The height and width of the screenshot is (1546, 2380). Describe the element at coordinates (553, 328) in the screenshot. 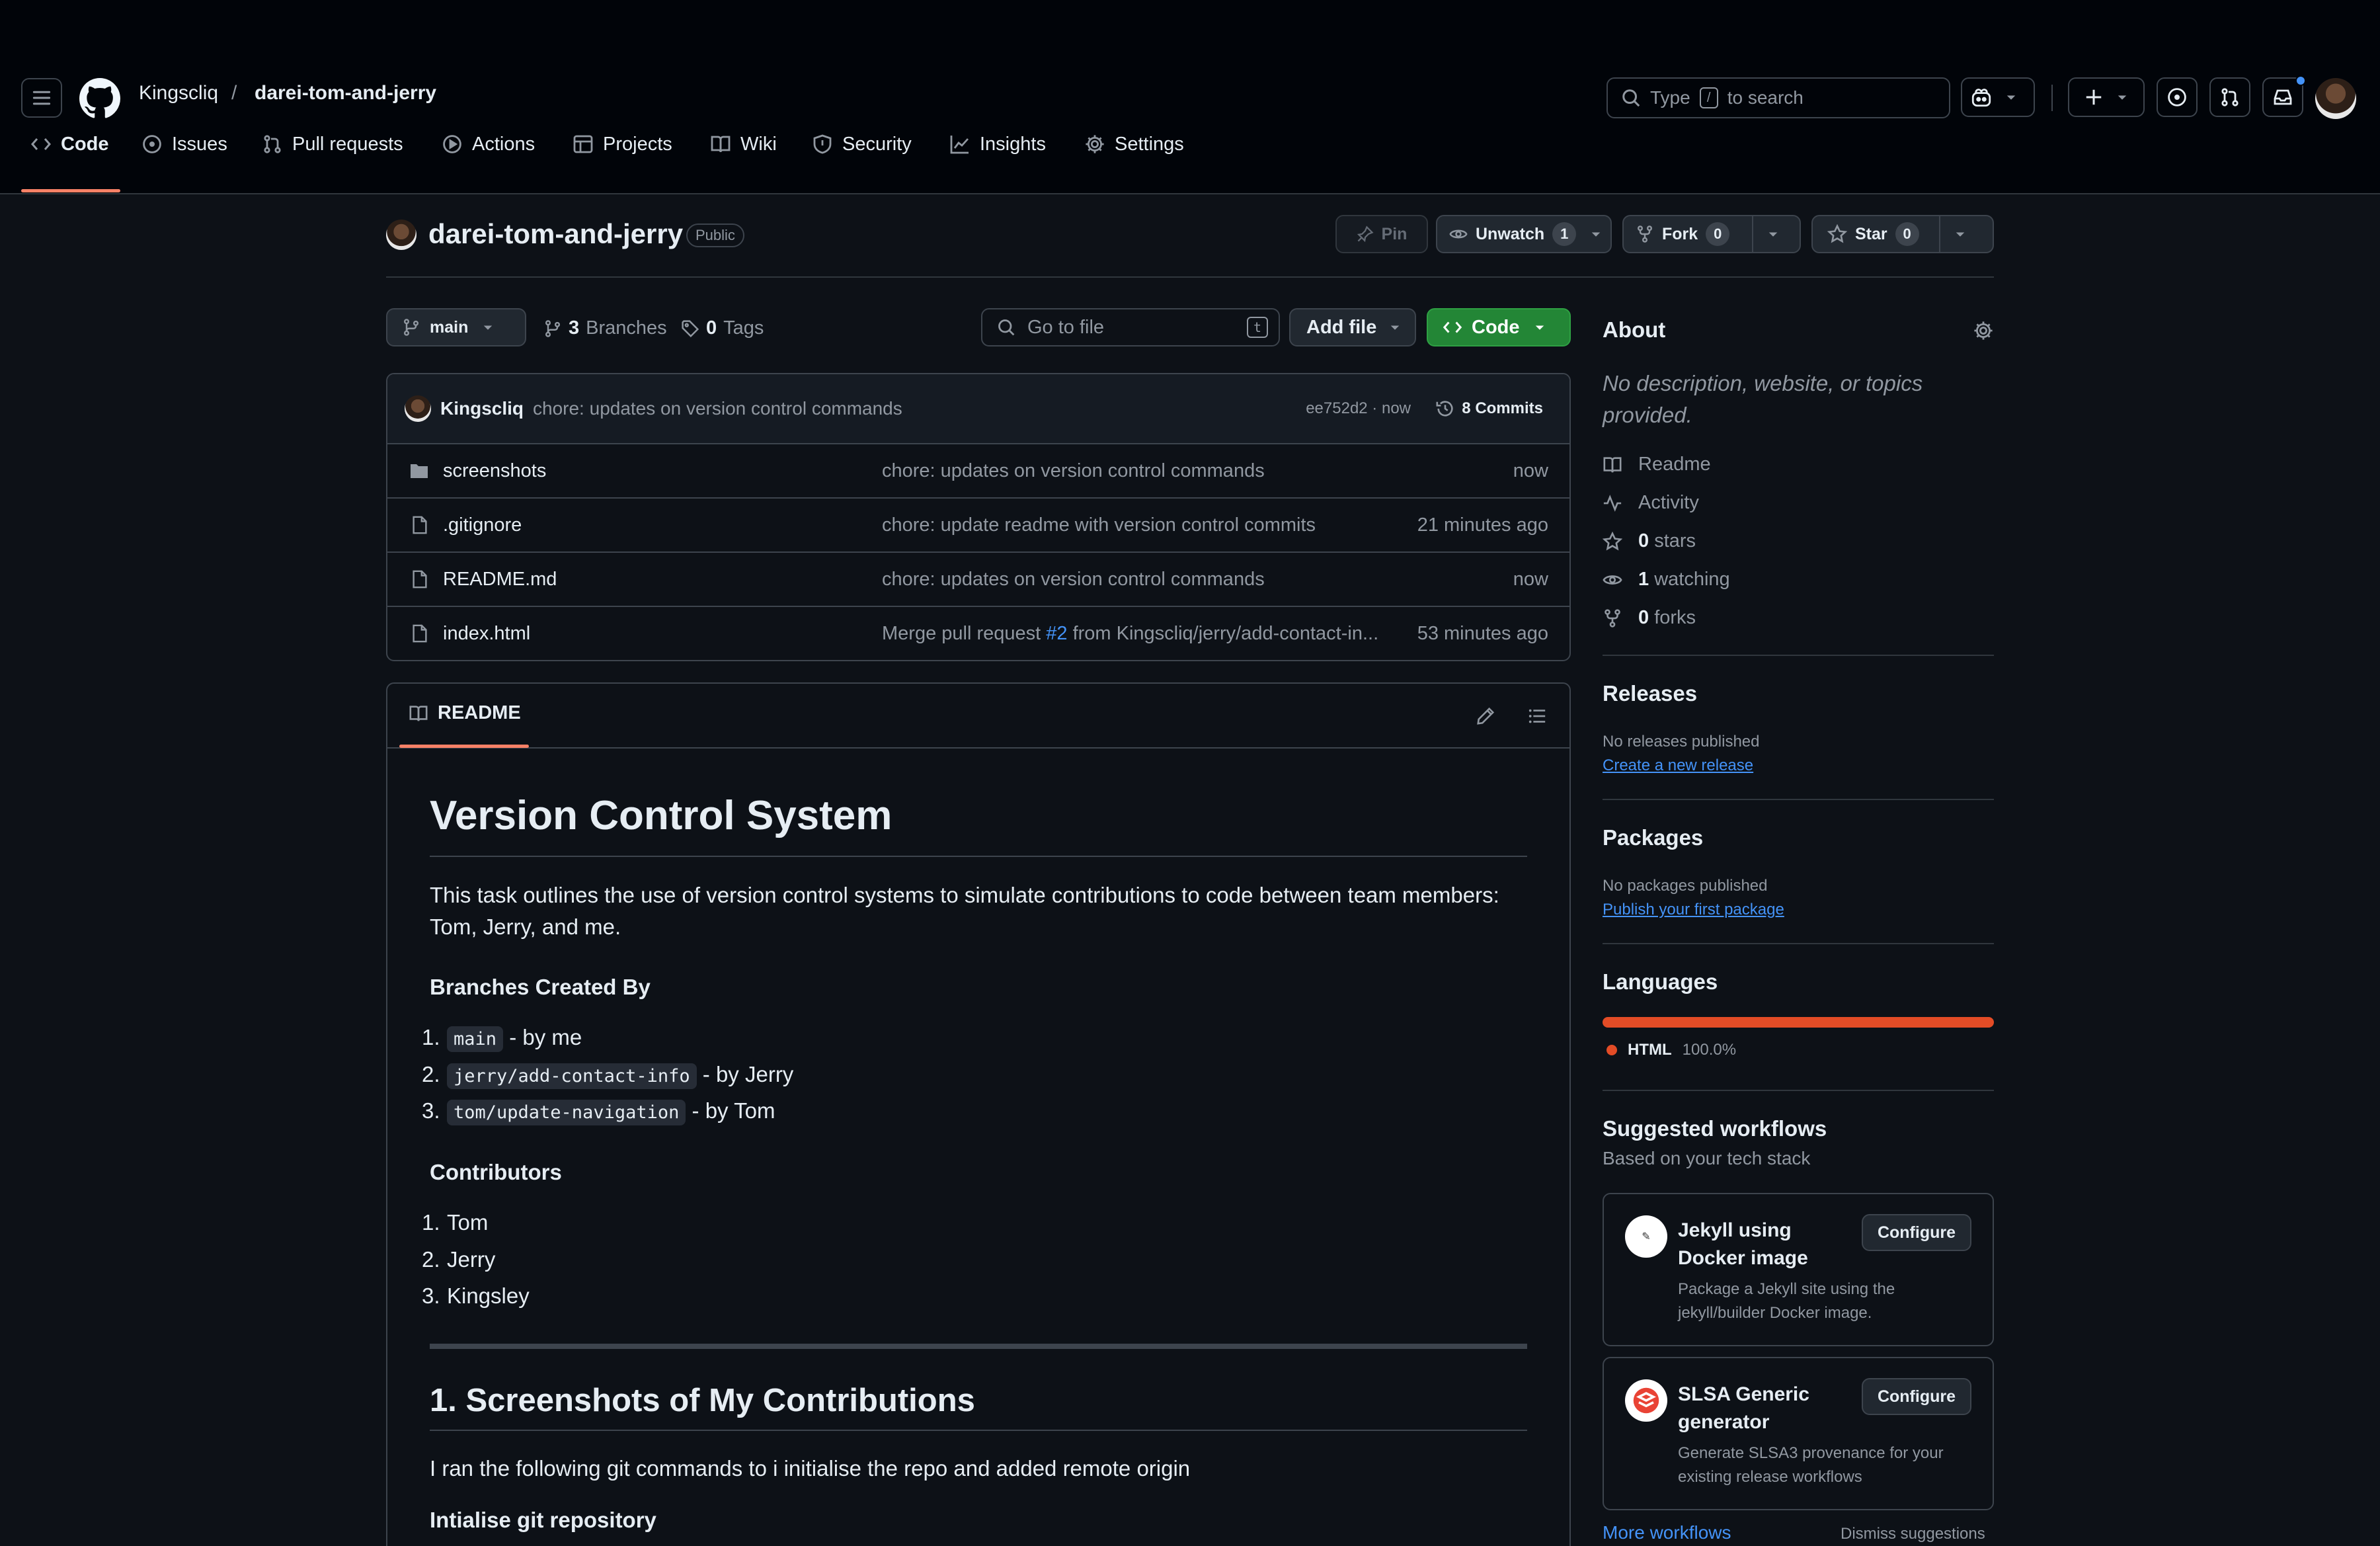

I see `branch-icon` at that location.